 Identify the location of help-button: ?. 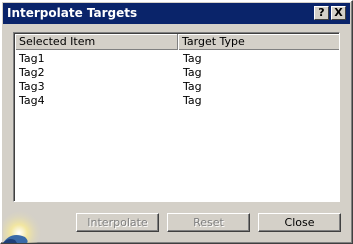
(321, 13).